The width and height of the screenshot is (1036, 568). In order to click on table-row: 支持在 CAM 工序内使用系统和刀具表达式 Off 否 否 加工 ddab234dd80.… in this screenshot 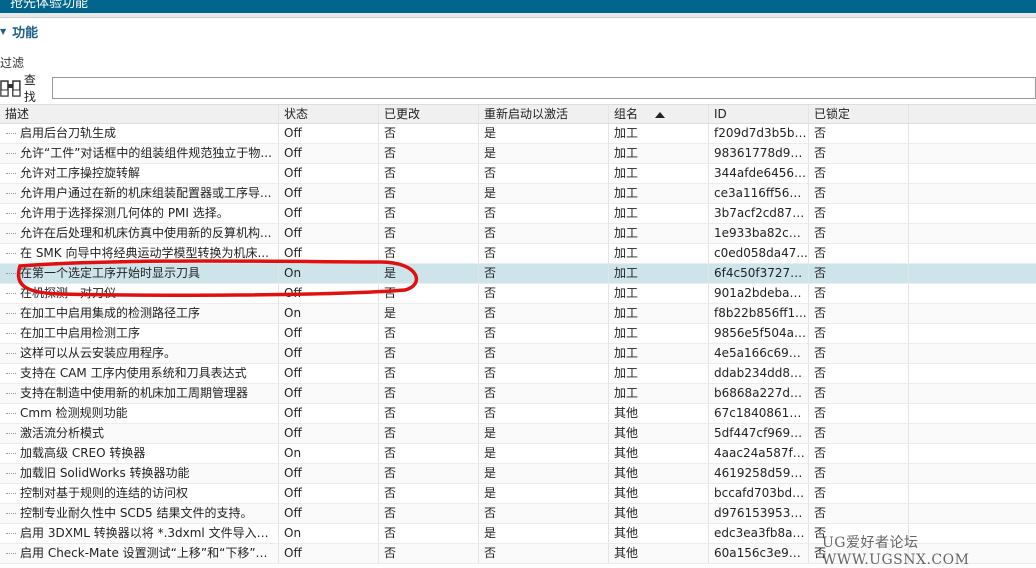, I will do `click(518, 374)`.